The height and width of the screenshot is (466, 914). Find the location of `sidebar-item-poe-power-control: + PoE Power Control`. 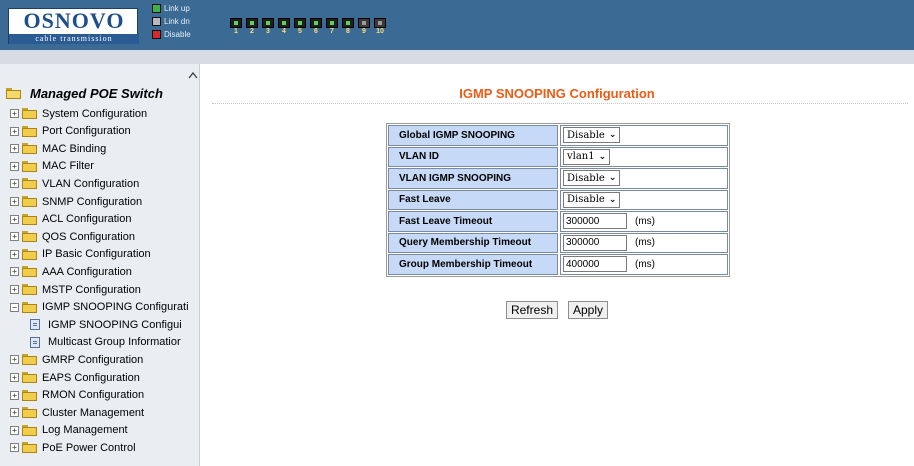

sidebar-item-poe-power-control: + PoE Power Control is located at coordinates (73, 447).